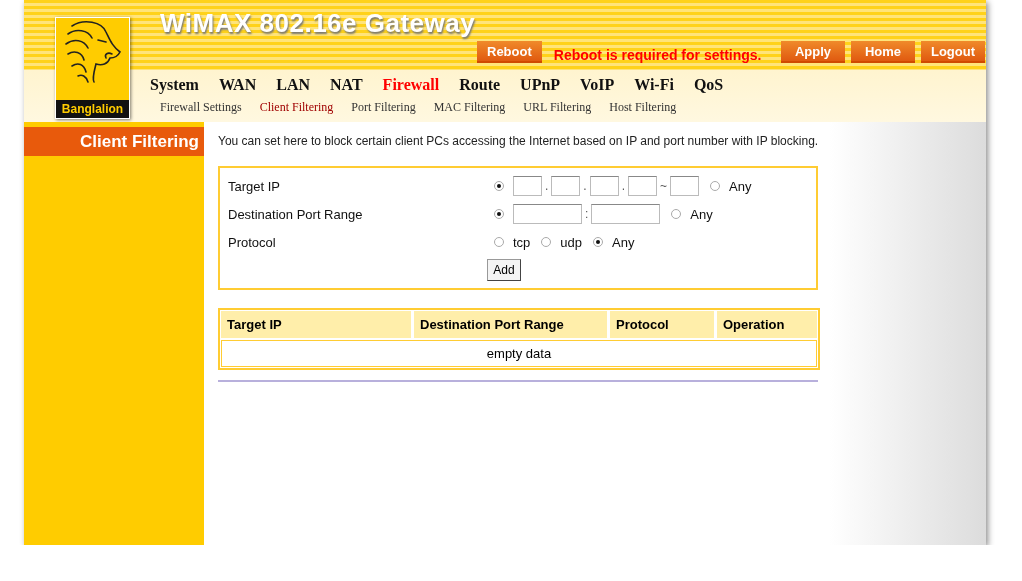  Describe the element at coordinates (293, 85) in the screenshot. I see `main-menu-item: LAN` at that location.